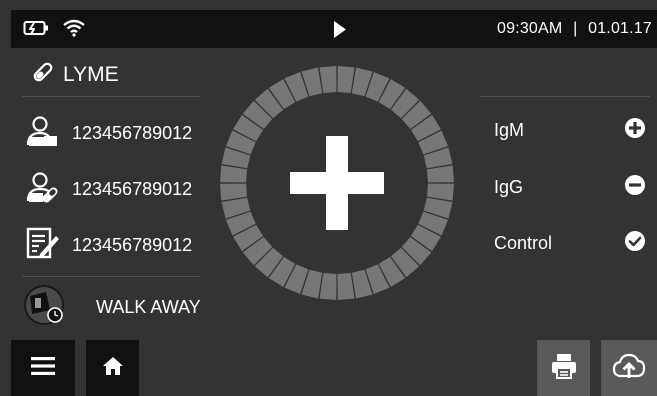 This screenshot has width=657, height=396. Describe the element at coordinates (74, 30) in the screenshot. I see `wifi-icon` at that location.